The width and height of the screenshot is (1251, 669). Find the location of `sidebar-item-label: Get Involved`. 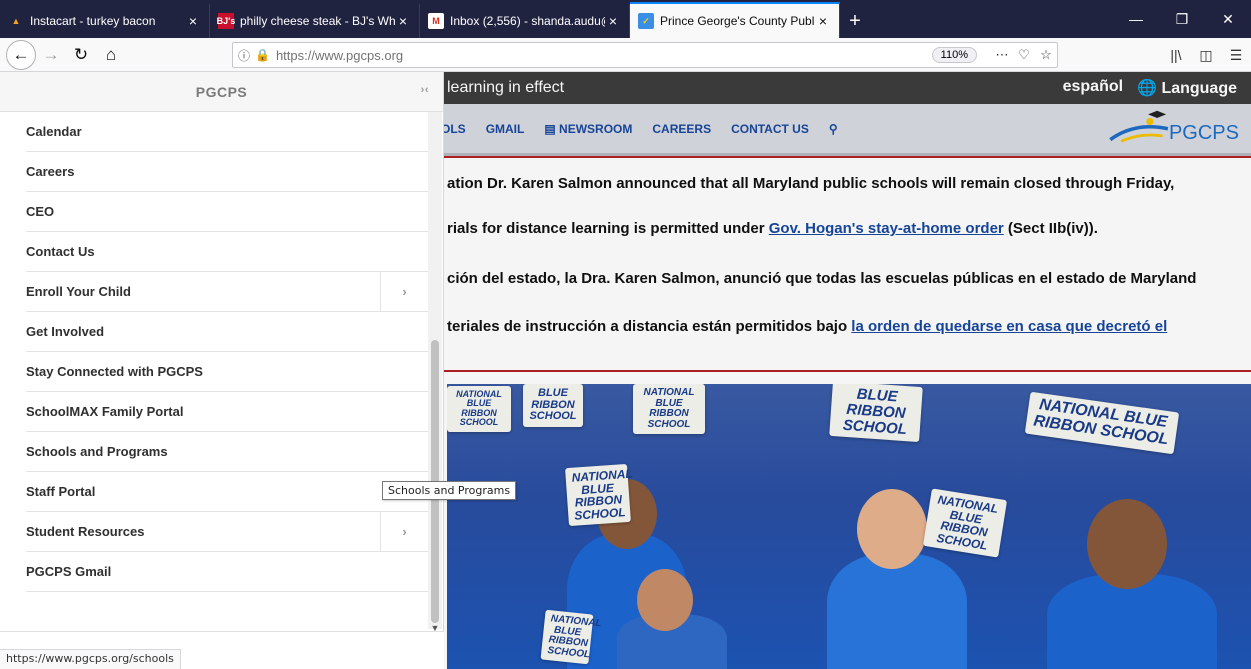

sidebar-item-label: Get Involved is located at coordinates (65, 331).